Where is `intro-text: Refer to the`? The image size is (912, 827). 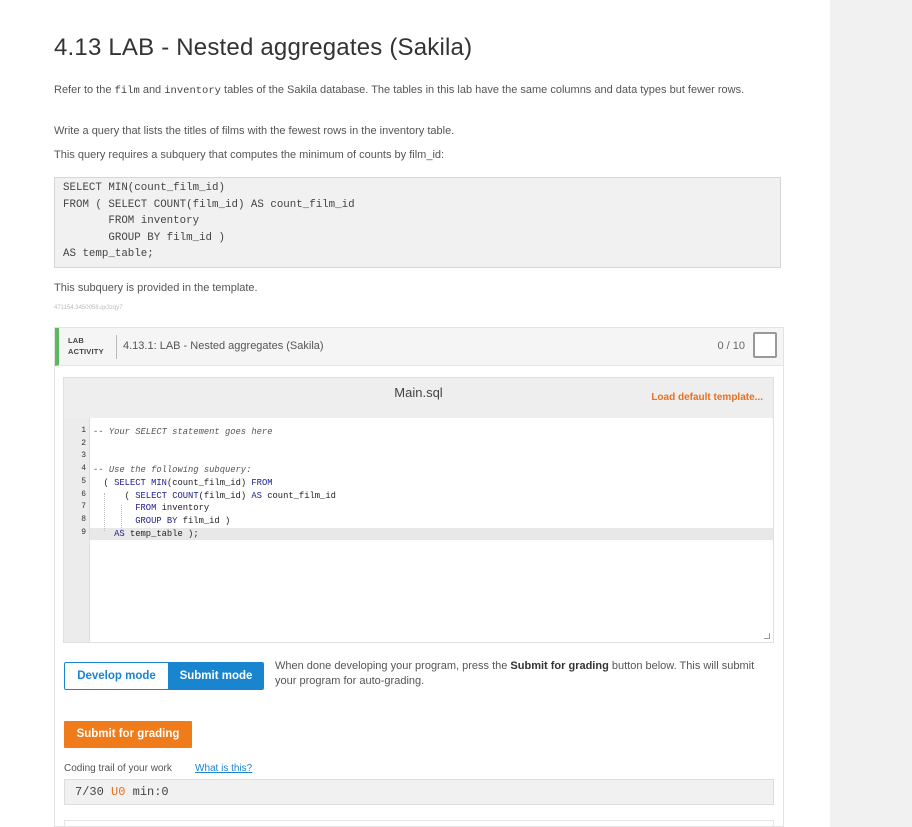
intro-text: Refer to the is located at coordinates (84, 90).